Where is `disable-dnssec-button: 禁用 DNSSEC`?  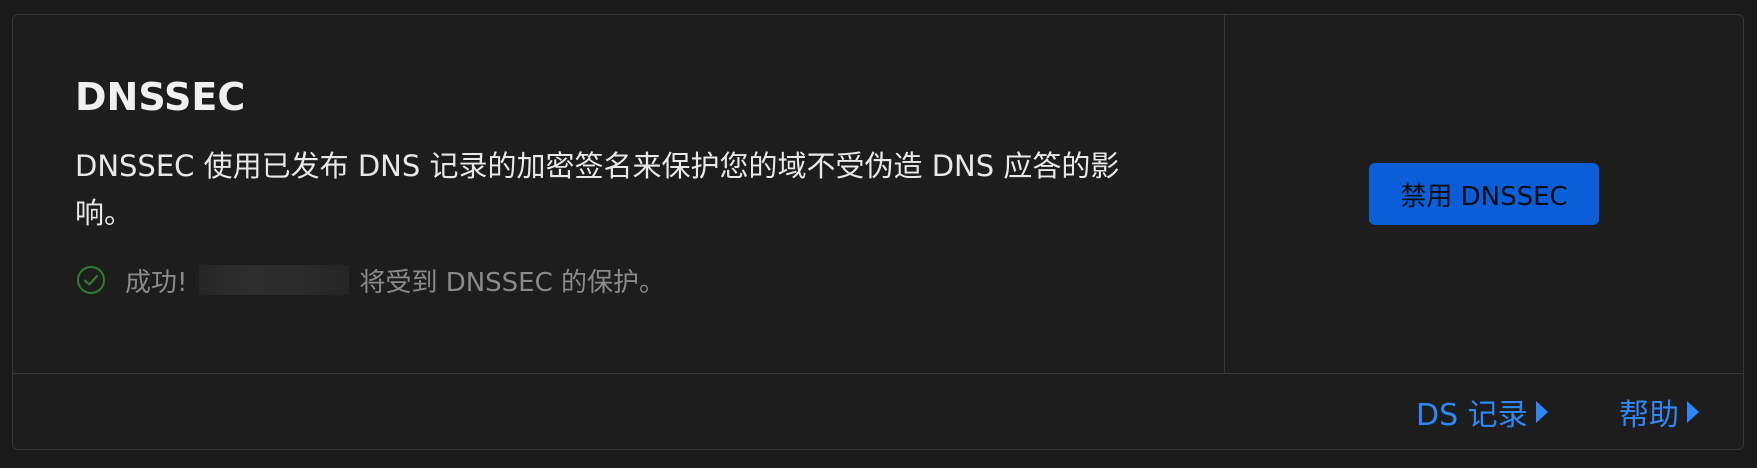 disable-dnssec-button: 禁用 DNSSEC is located at coordinates (1484, 194).